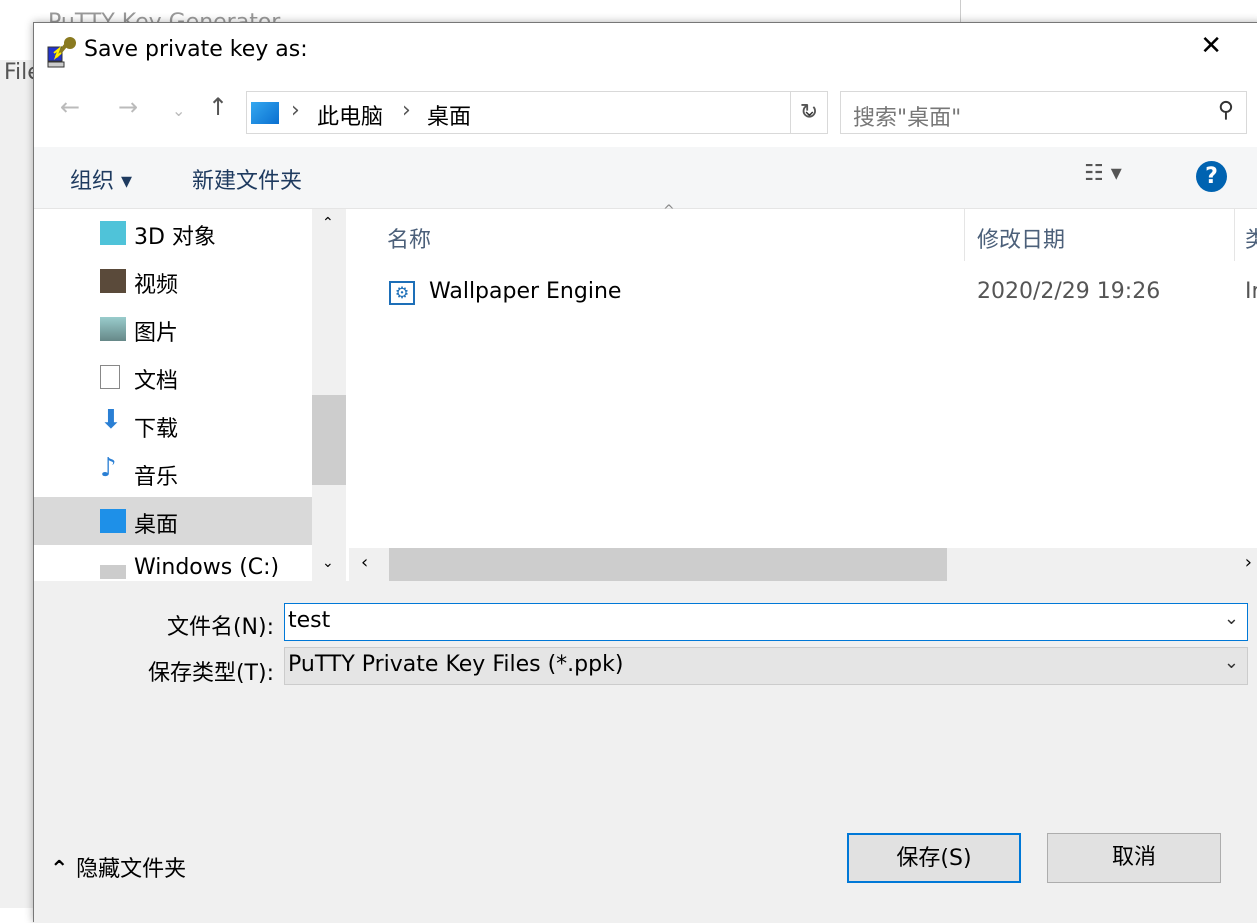 The height and width of the screenshot is (923, 1257). I want to click on hide-folders-button: ⌃ 隐藏文件夹, so click(118, 867).